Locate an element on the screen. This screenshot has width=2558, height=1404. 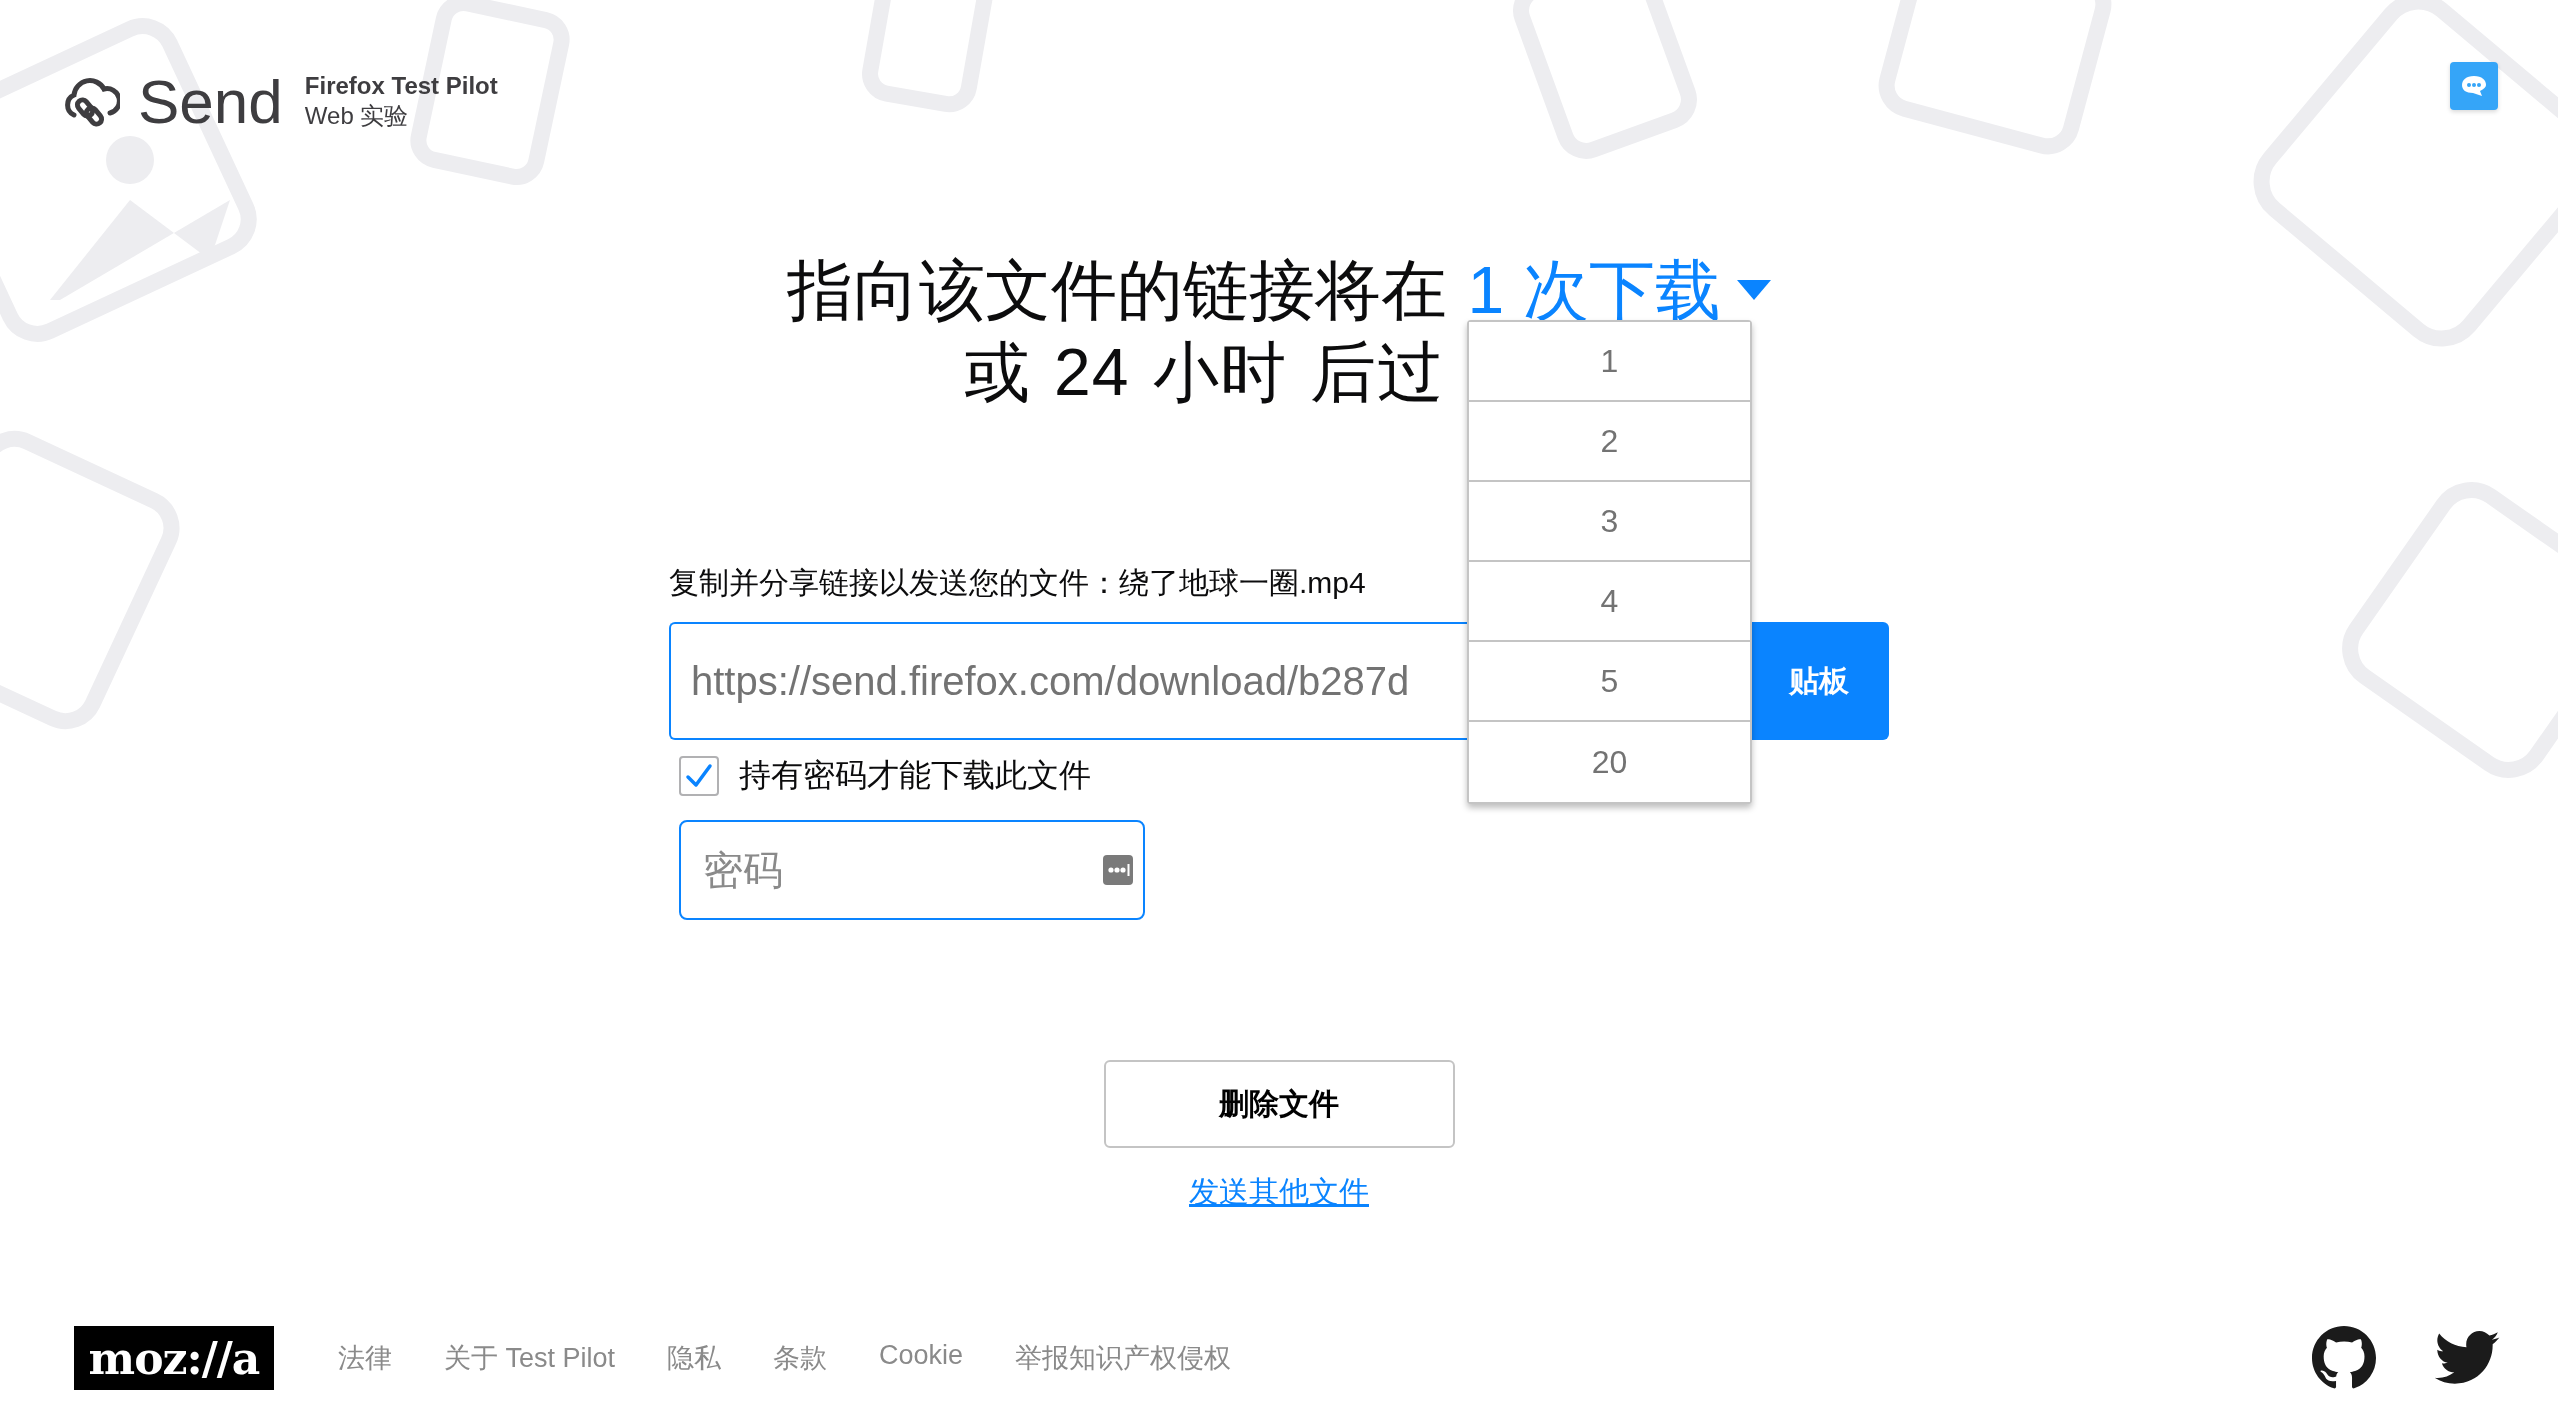
menu-option: 5 is located at coordinates (1609, 682).